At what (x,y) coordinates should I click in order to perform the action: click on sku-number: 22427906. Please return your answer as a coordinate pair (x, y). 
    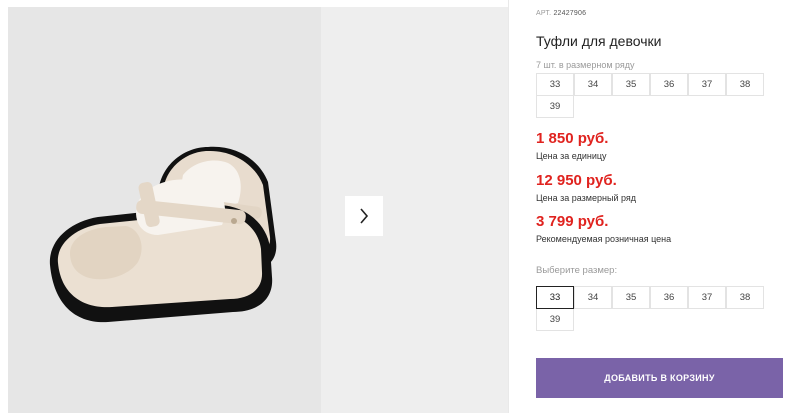
    Looking at the image, I should click on (570, 13).